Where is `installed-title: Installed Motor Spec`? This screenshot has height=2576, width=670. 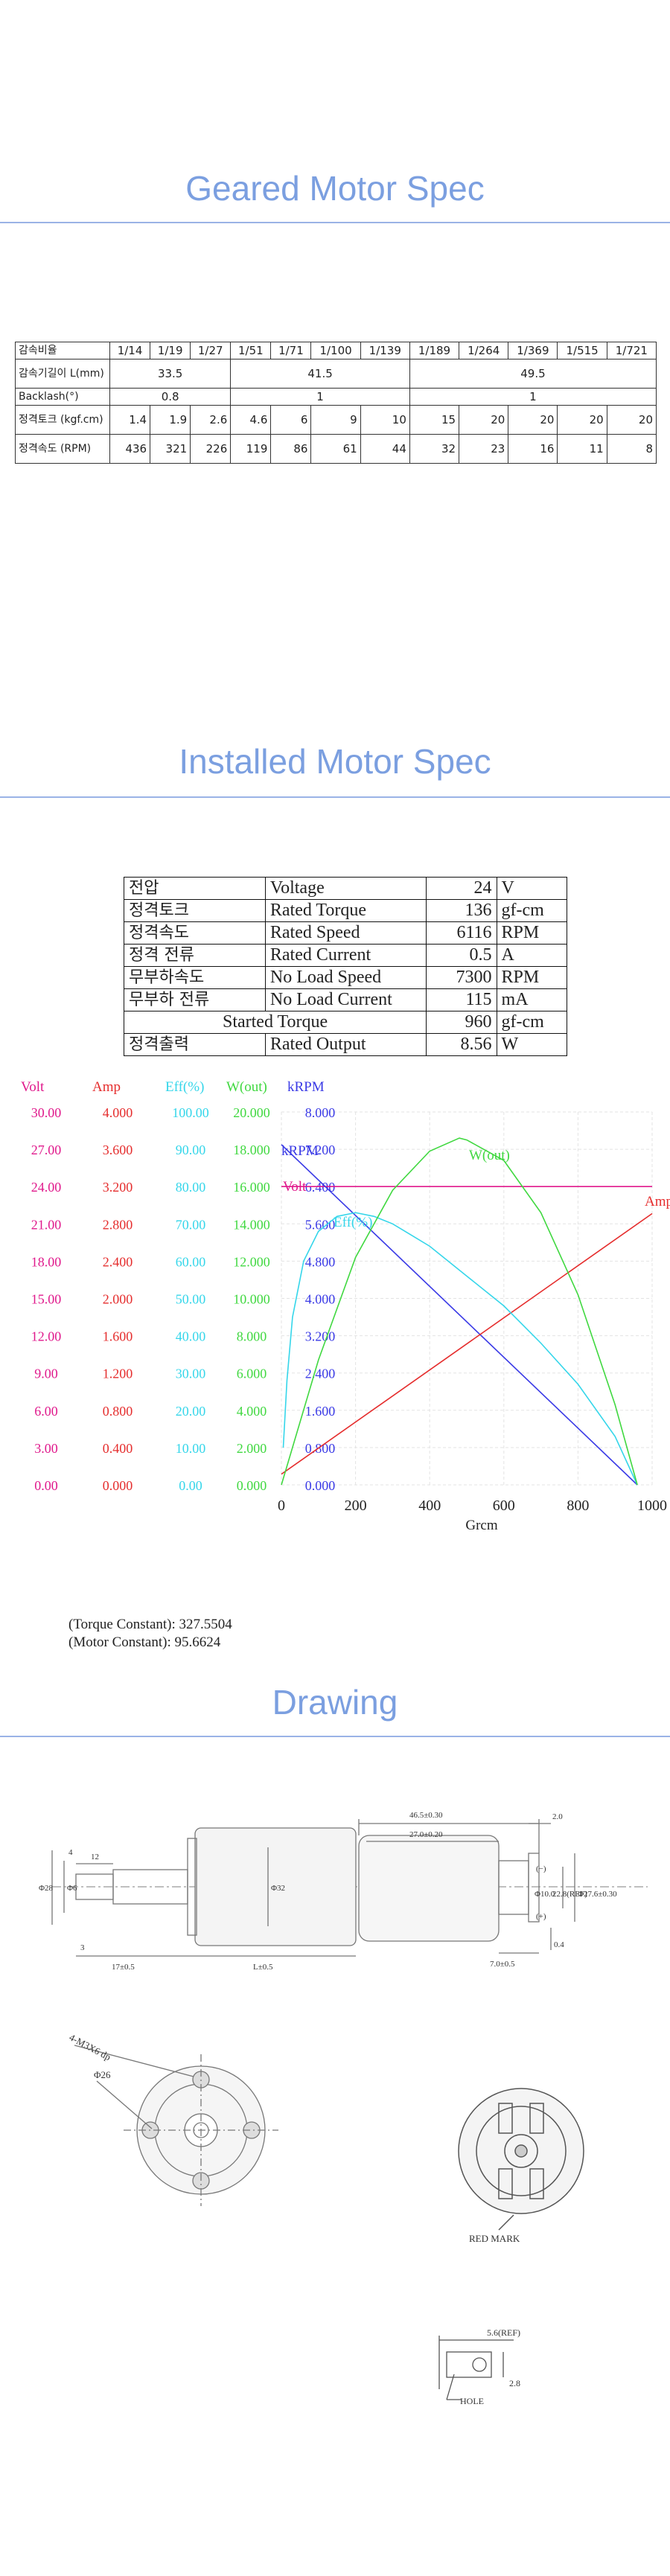 installed-title: Installed Motor Spec is located at coordinates (335, 761).